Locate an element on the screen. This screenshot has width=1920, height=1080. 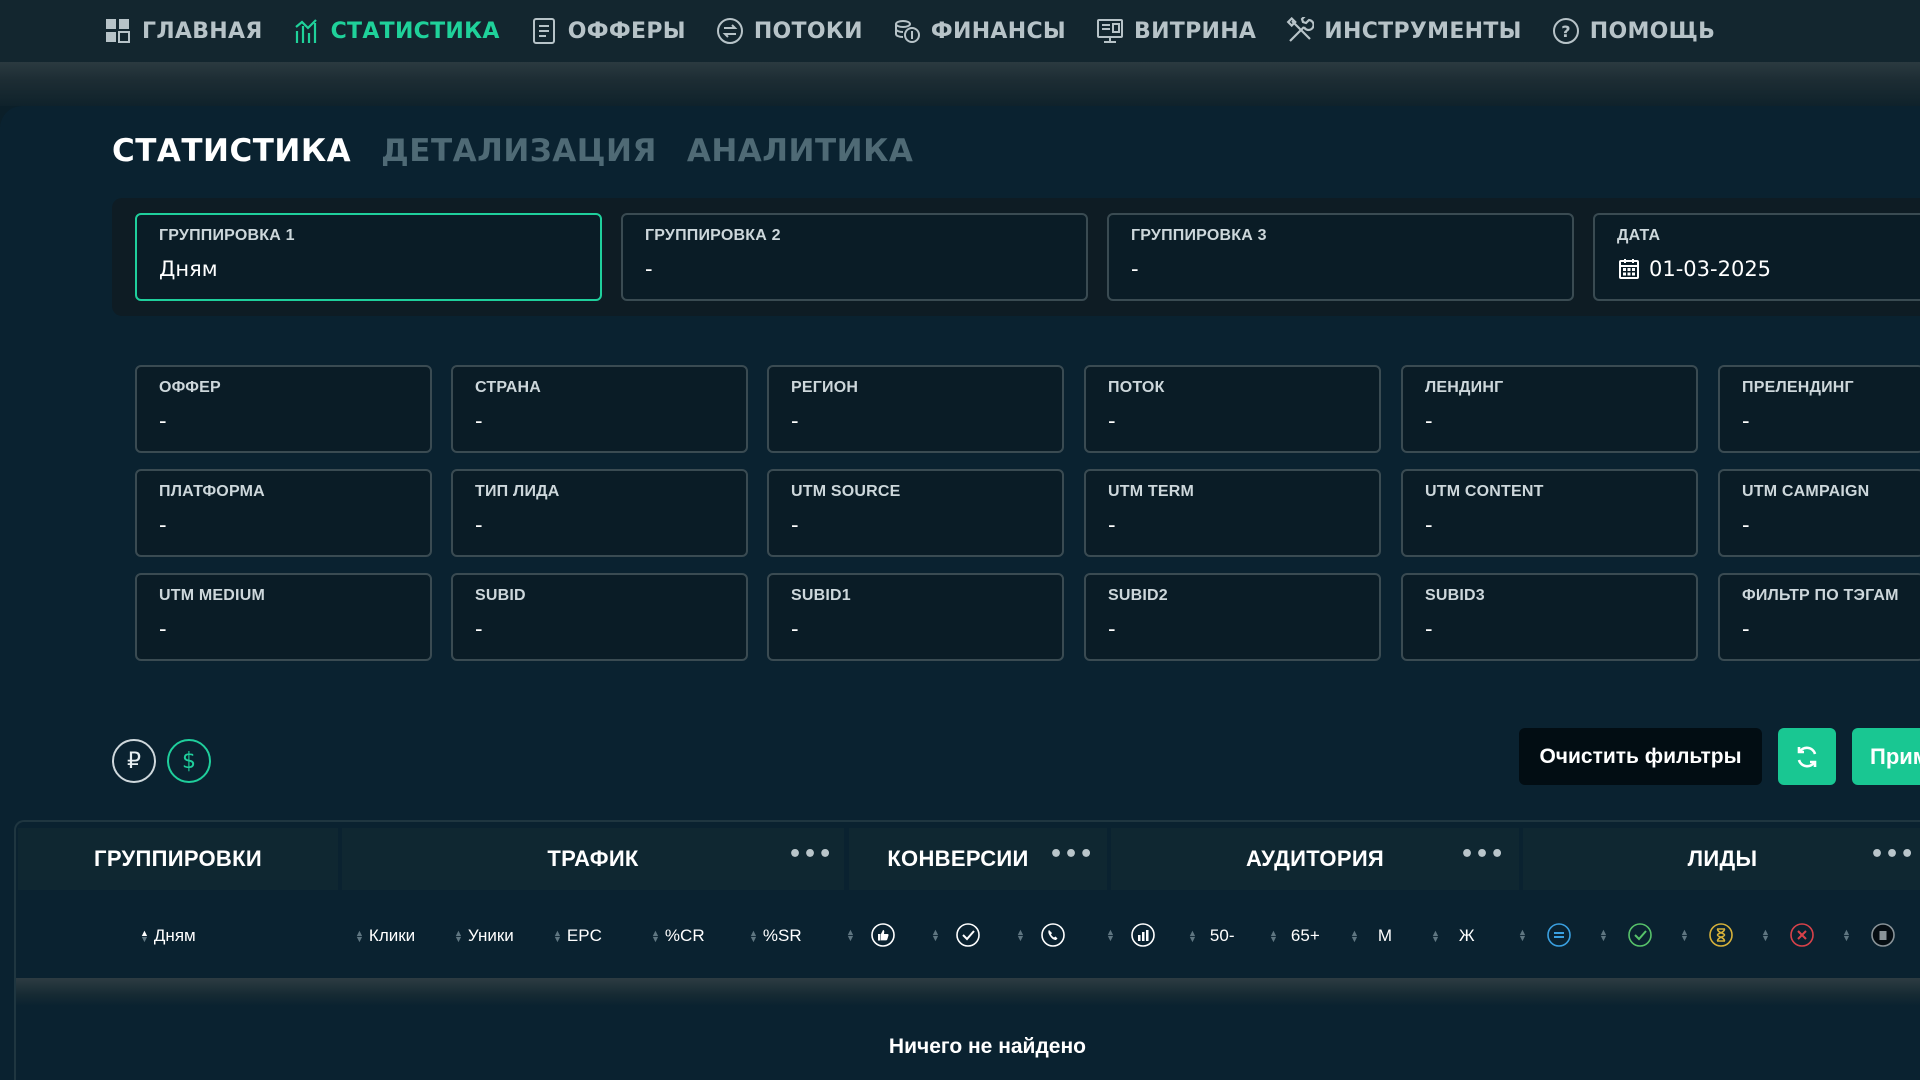
nav-item-showcase: ВИТРИНА is located at coordinates (1176, 31).